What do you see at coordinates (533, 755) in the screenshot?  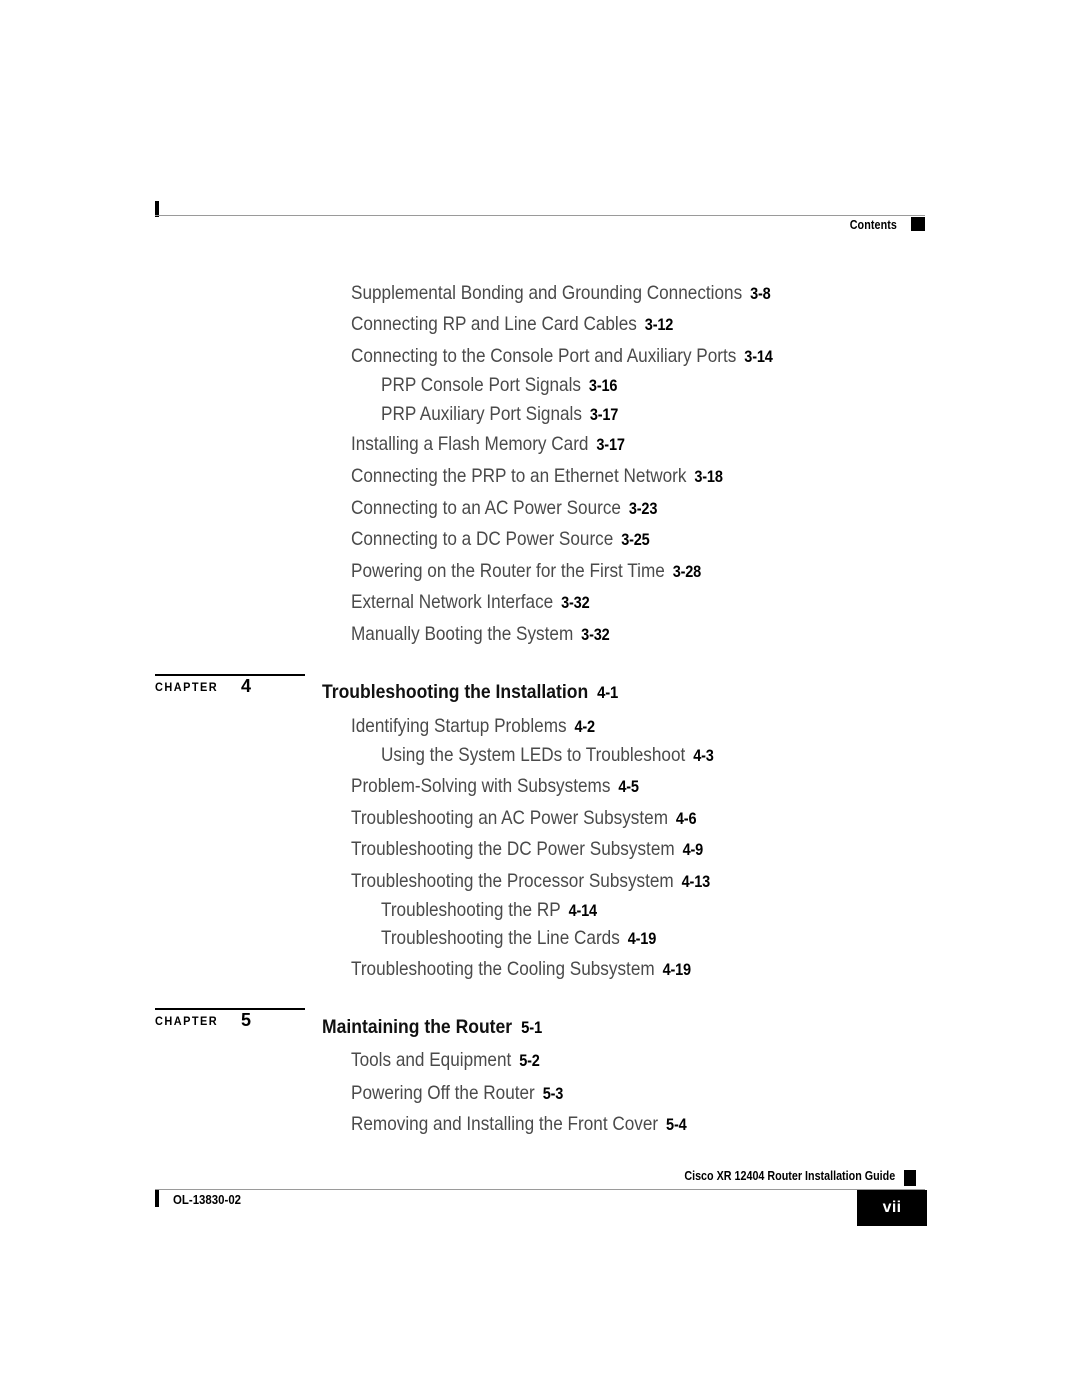 I see `toc-entry-title: Using the System LEDs to Troubleshoot` at bounding box center [533, 755].